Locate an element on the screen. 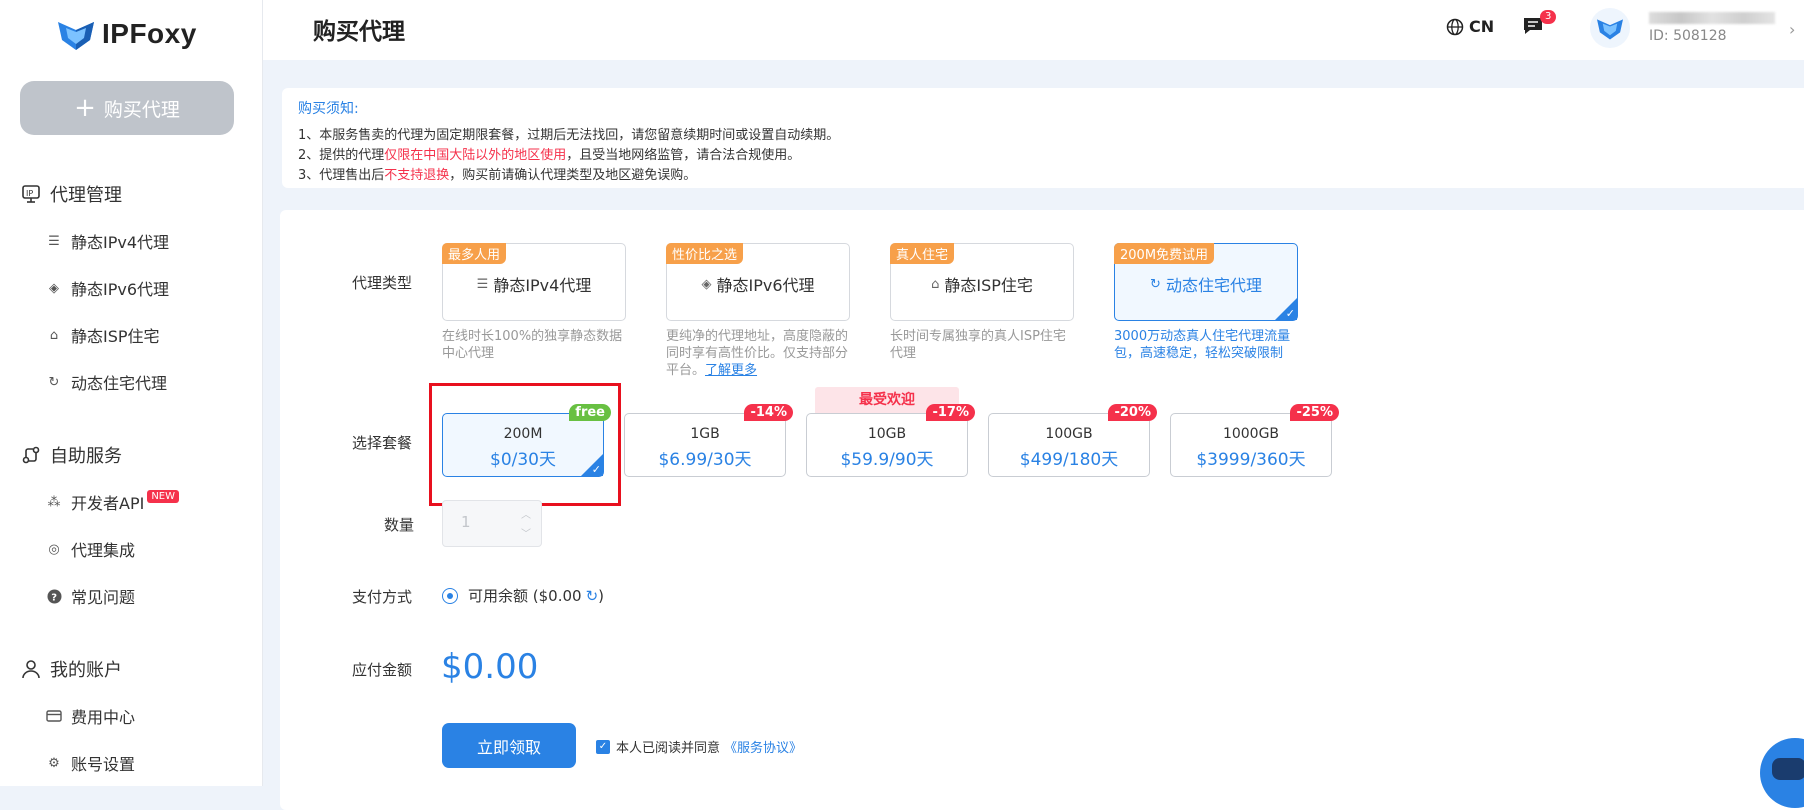  nav-group-label: 代理管理 is located at coordinates (86, 195).